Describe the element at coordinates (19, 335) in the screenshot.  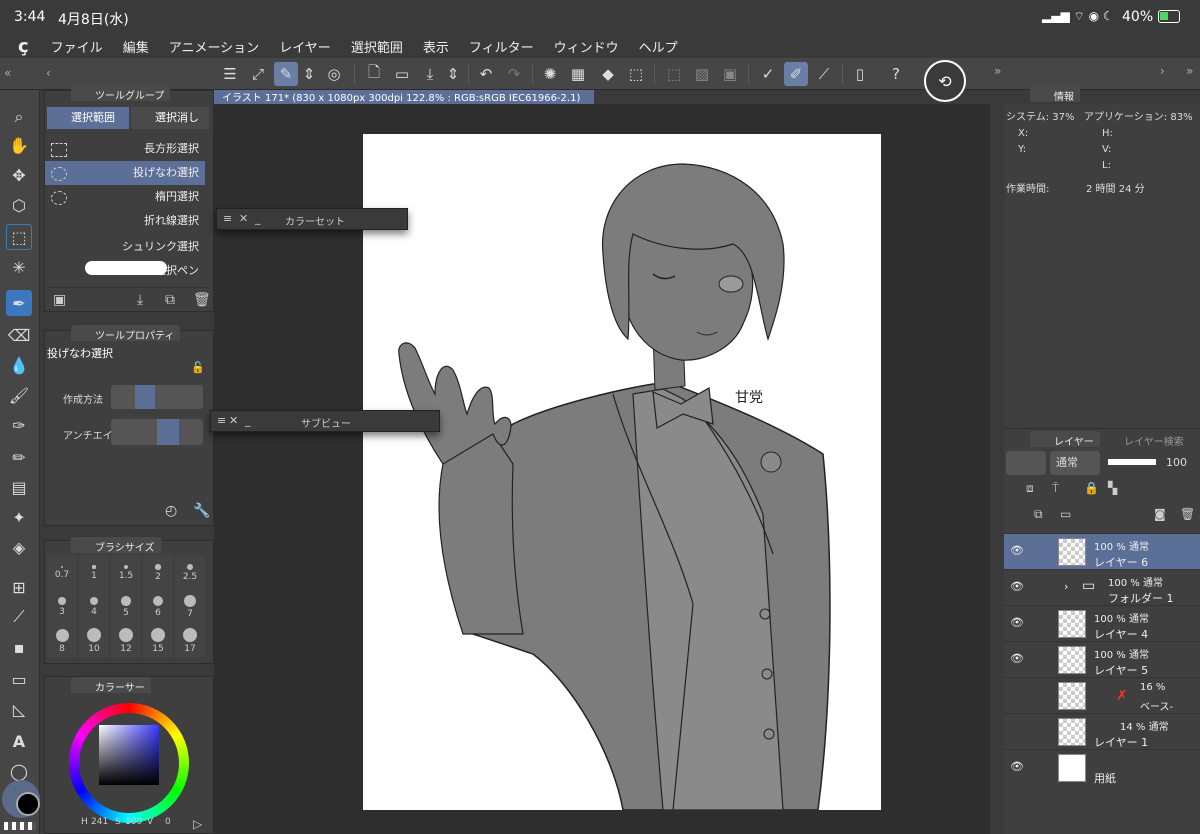
I see `eraser-tool-icon: ⌫` at that location.